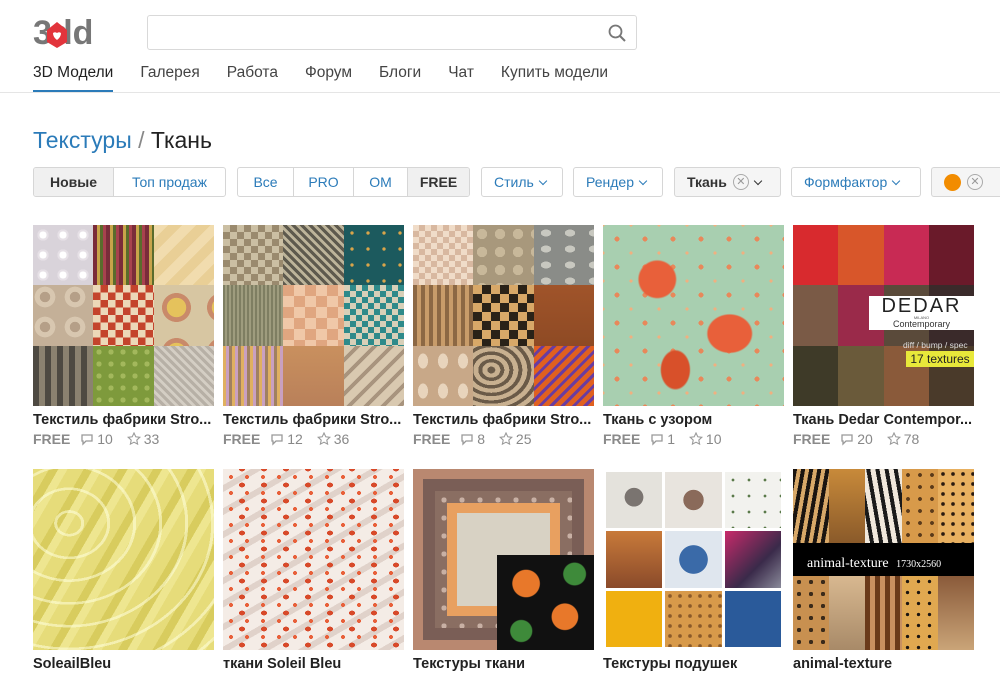  I want to click on formfactor-label: Формфактор, so click(846, 182).